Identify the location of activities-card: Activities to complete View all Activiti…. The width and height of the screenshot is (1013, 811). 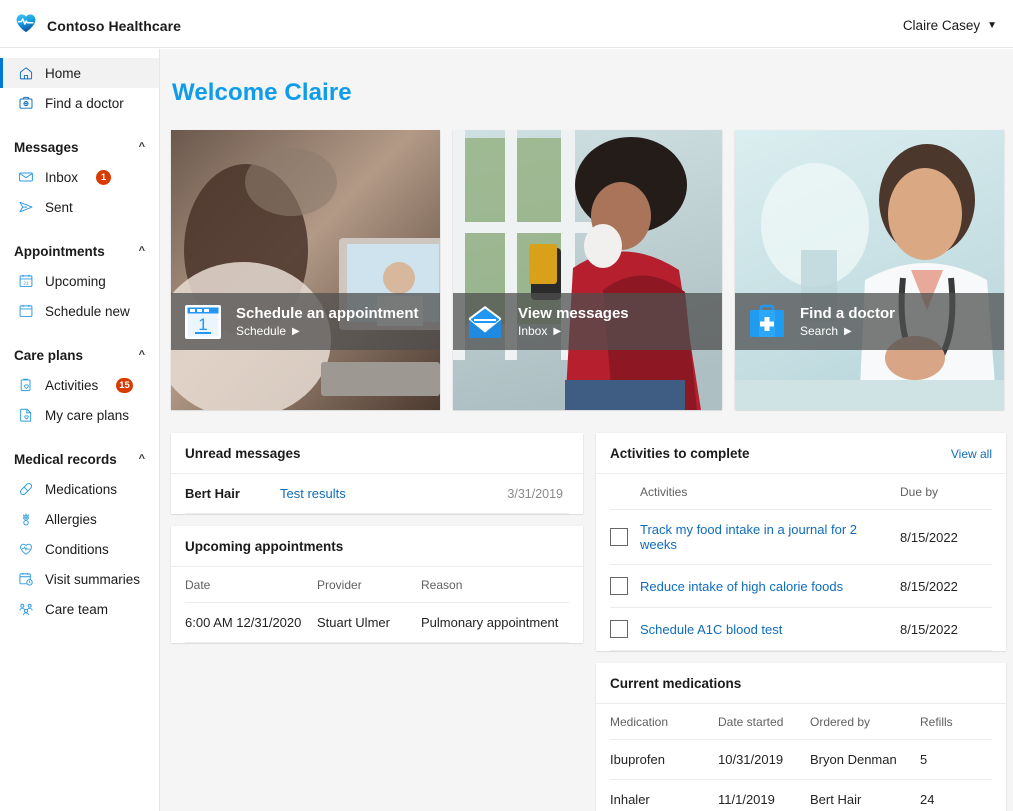
(801, 542).